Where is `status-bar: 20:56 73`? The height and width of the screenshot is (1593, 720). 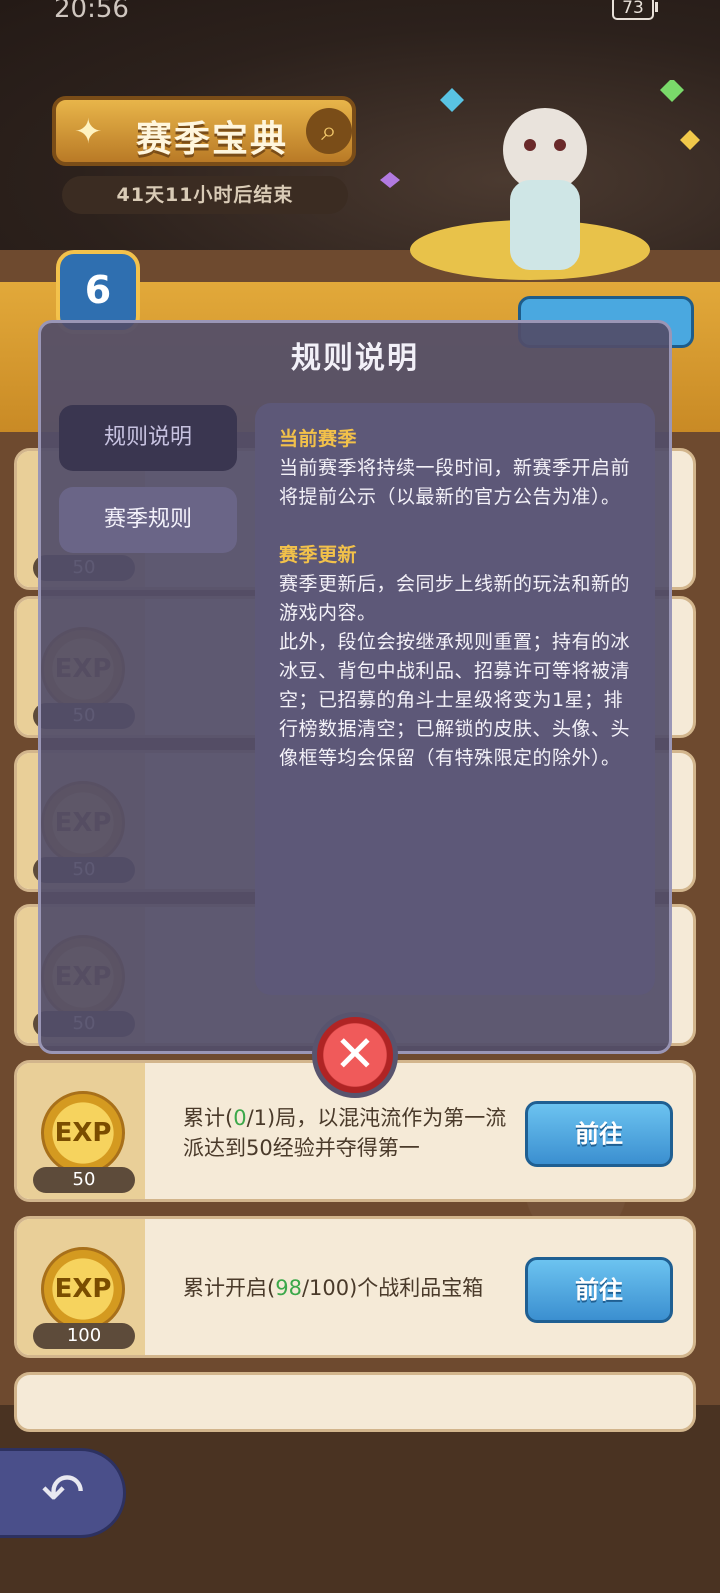
status-bar: 20:56 73 is located at coordinates (360, 14).